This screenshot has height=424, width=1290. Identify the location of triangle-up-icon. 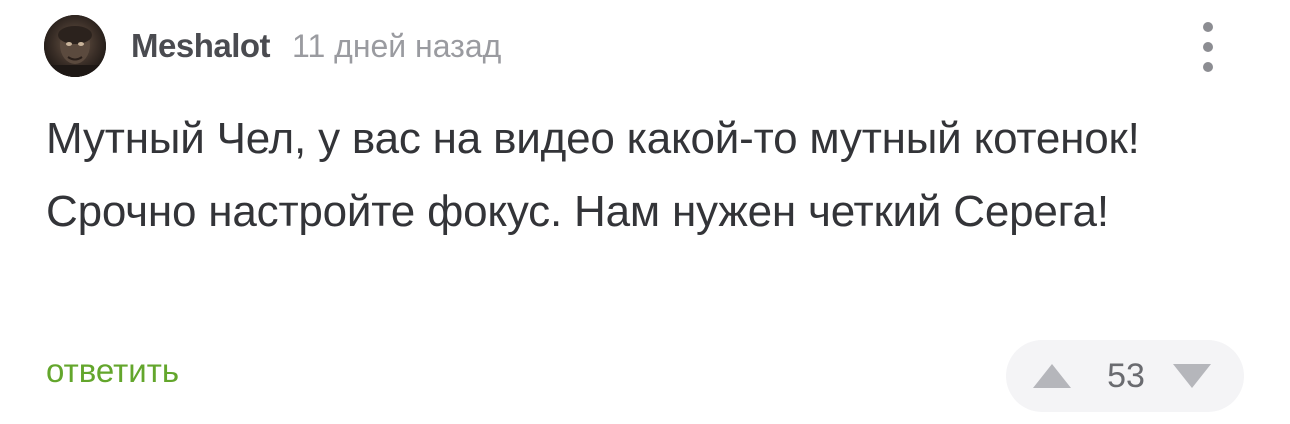
(1052, 376).